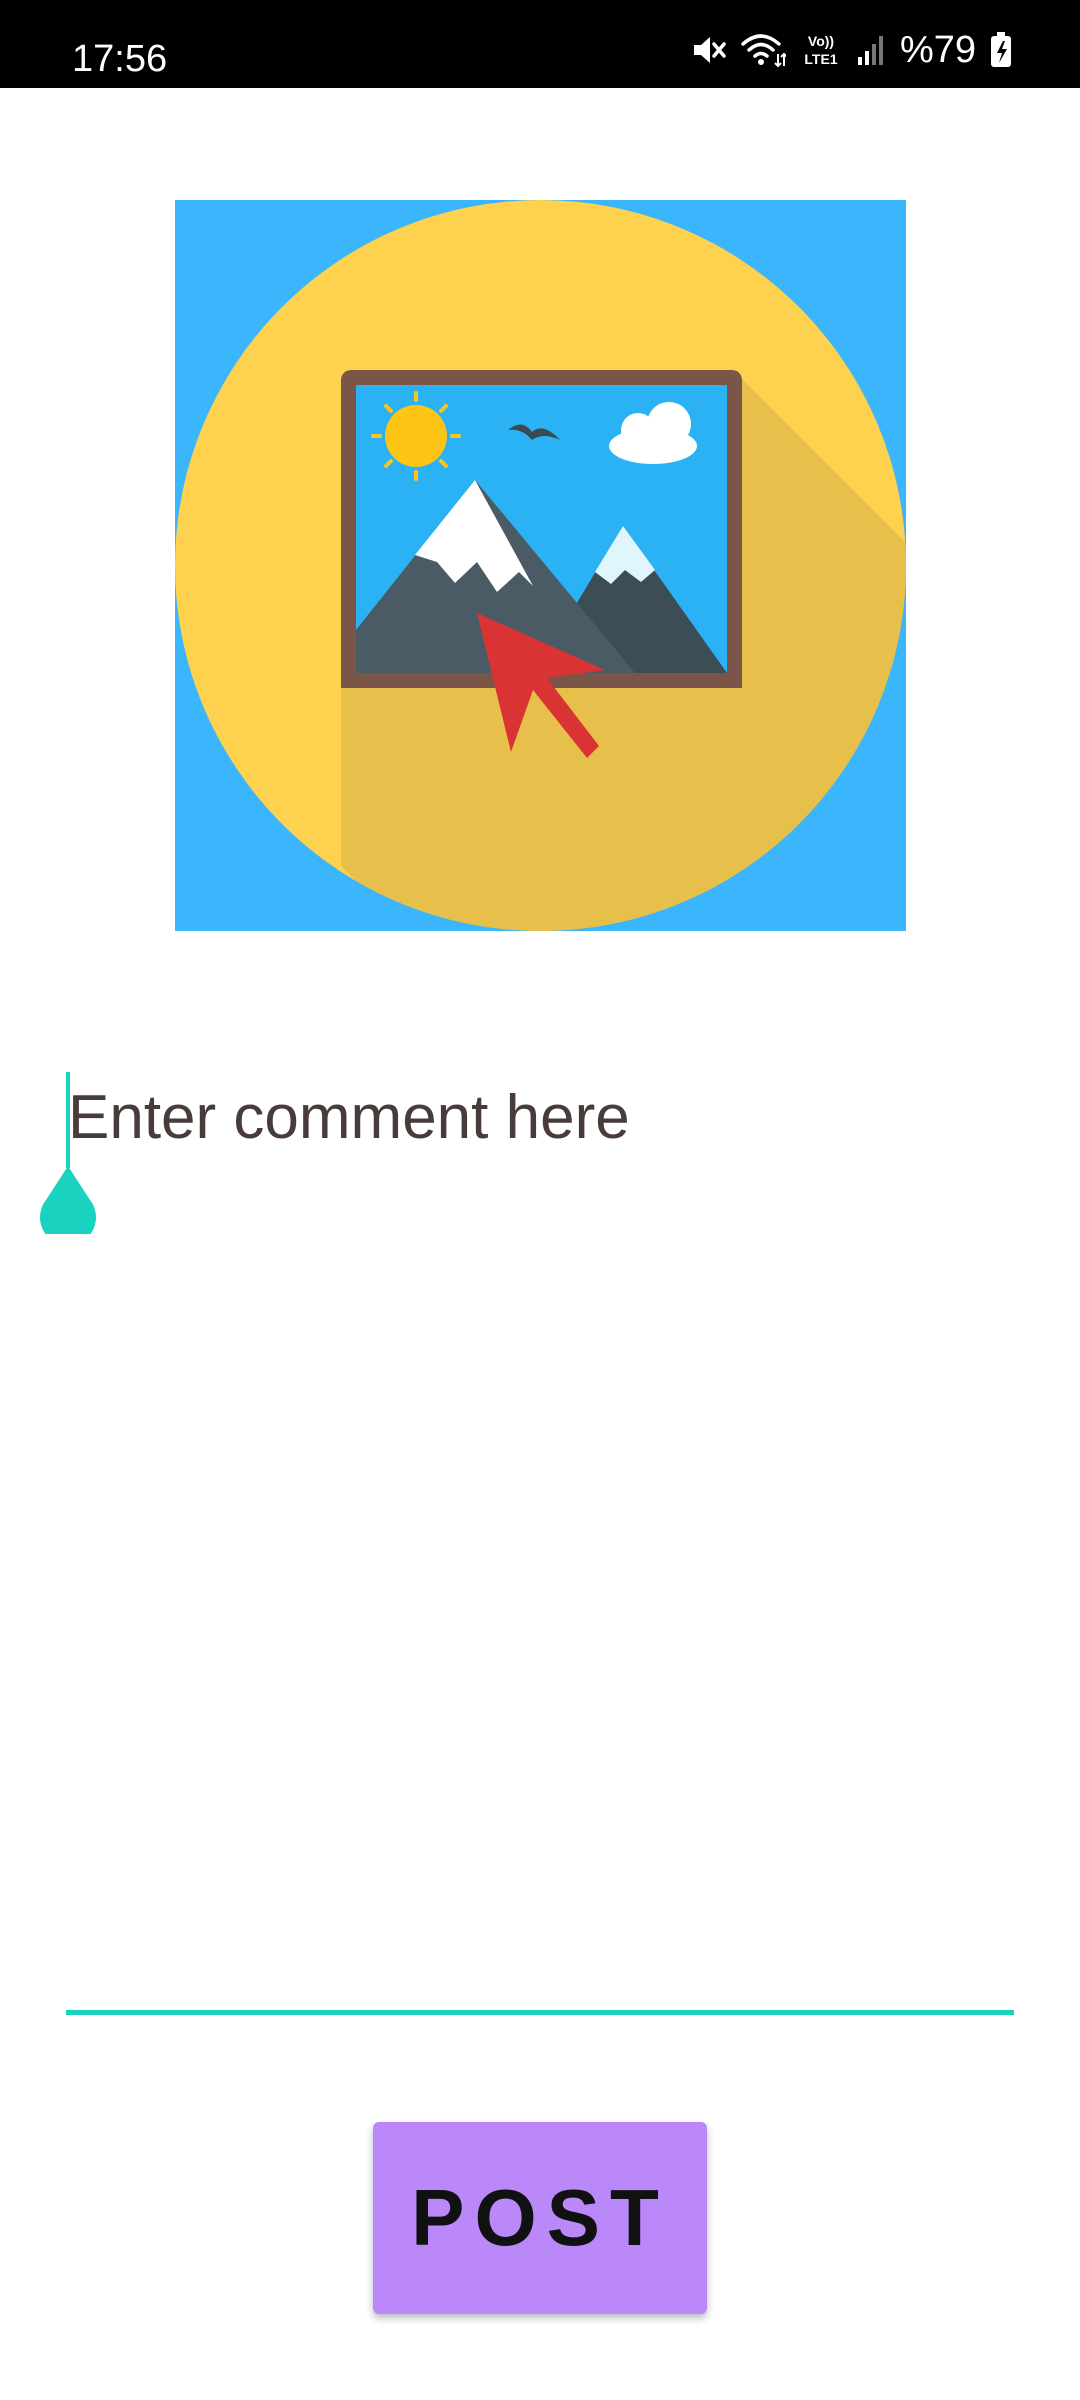 The image size is (1080, 2400). Describe the element at coordinates (821, 41) in the screenshot. I see `svg-text: Vo))` at that location.